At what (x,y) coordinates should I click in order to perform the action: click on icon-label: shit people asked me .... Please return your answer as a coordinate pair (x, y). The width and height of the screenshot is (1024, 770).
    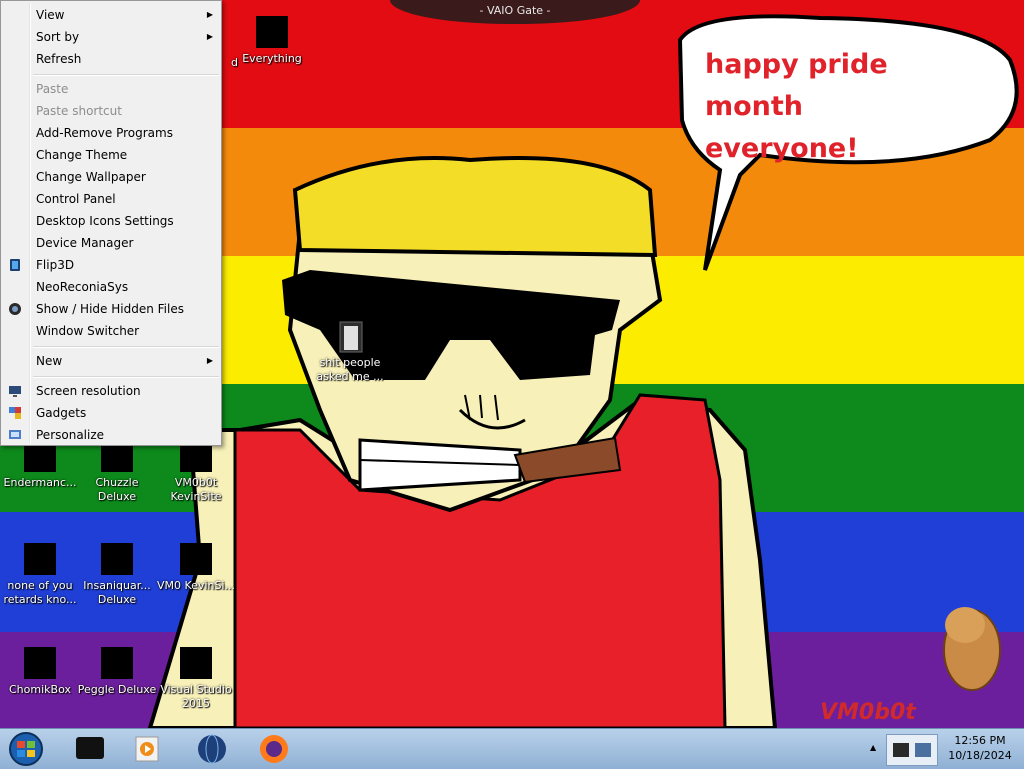
    Looking at the image, I should click on (350, 369).